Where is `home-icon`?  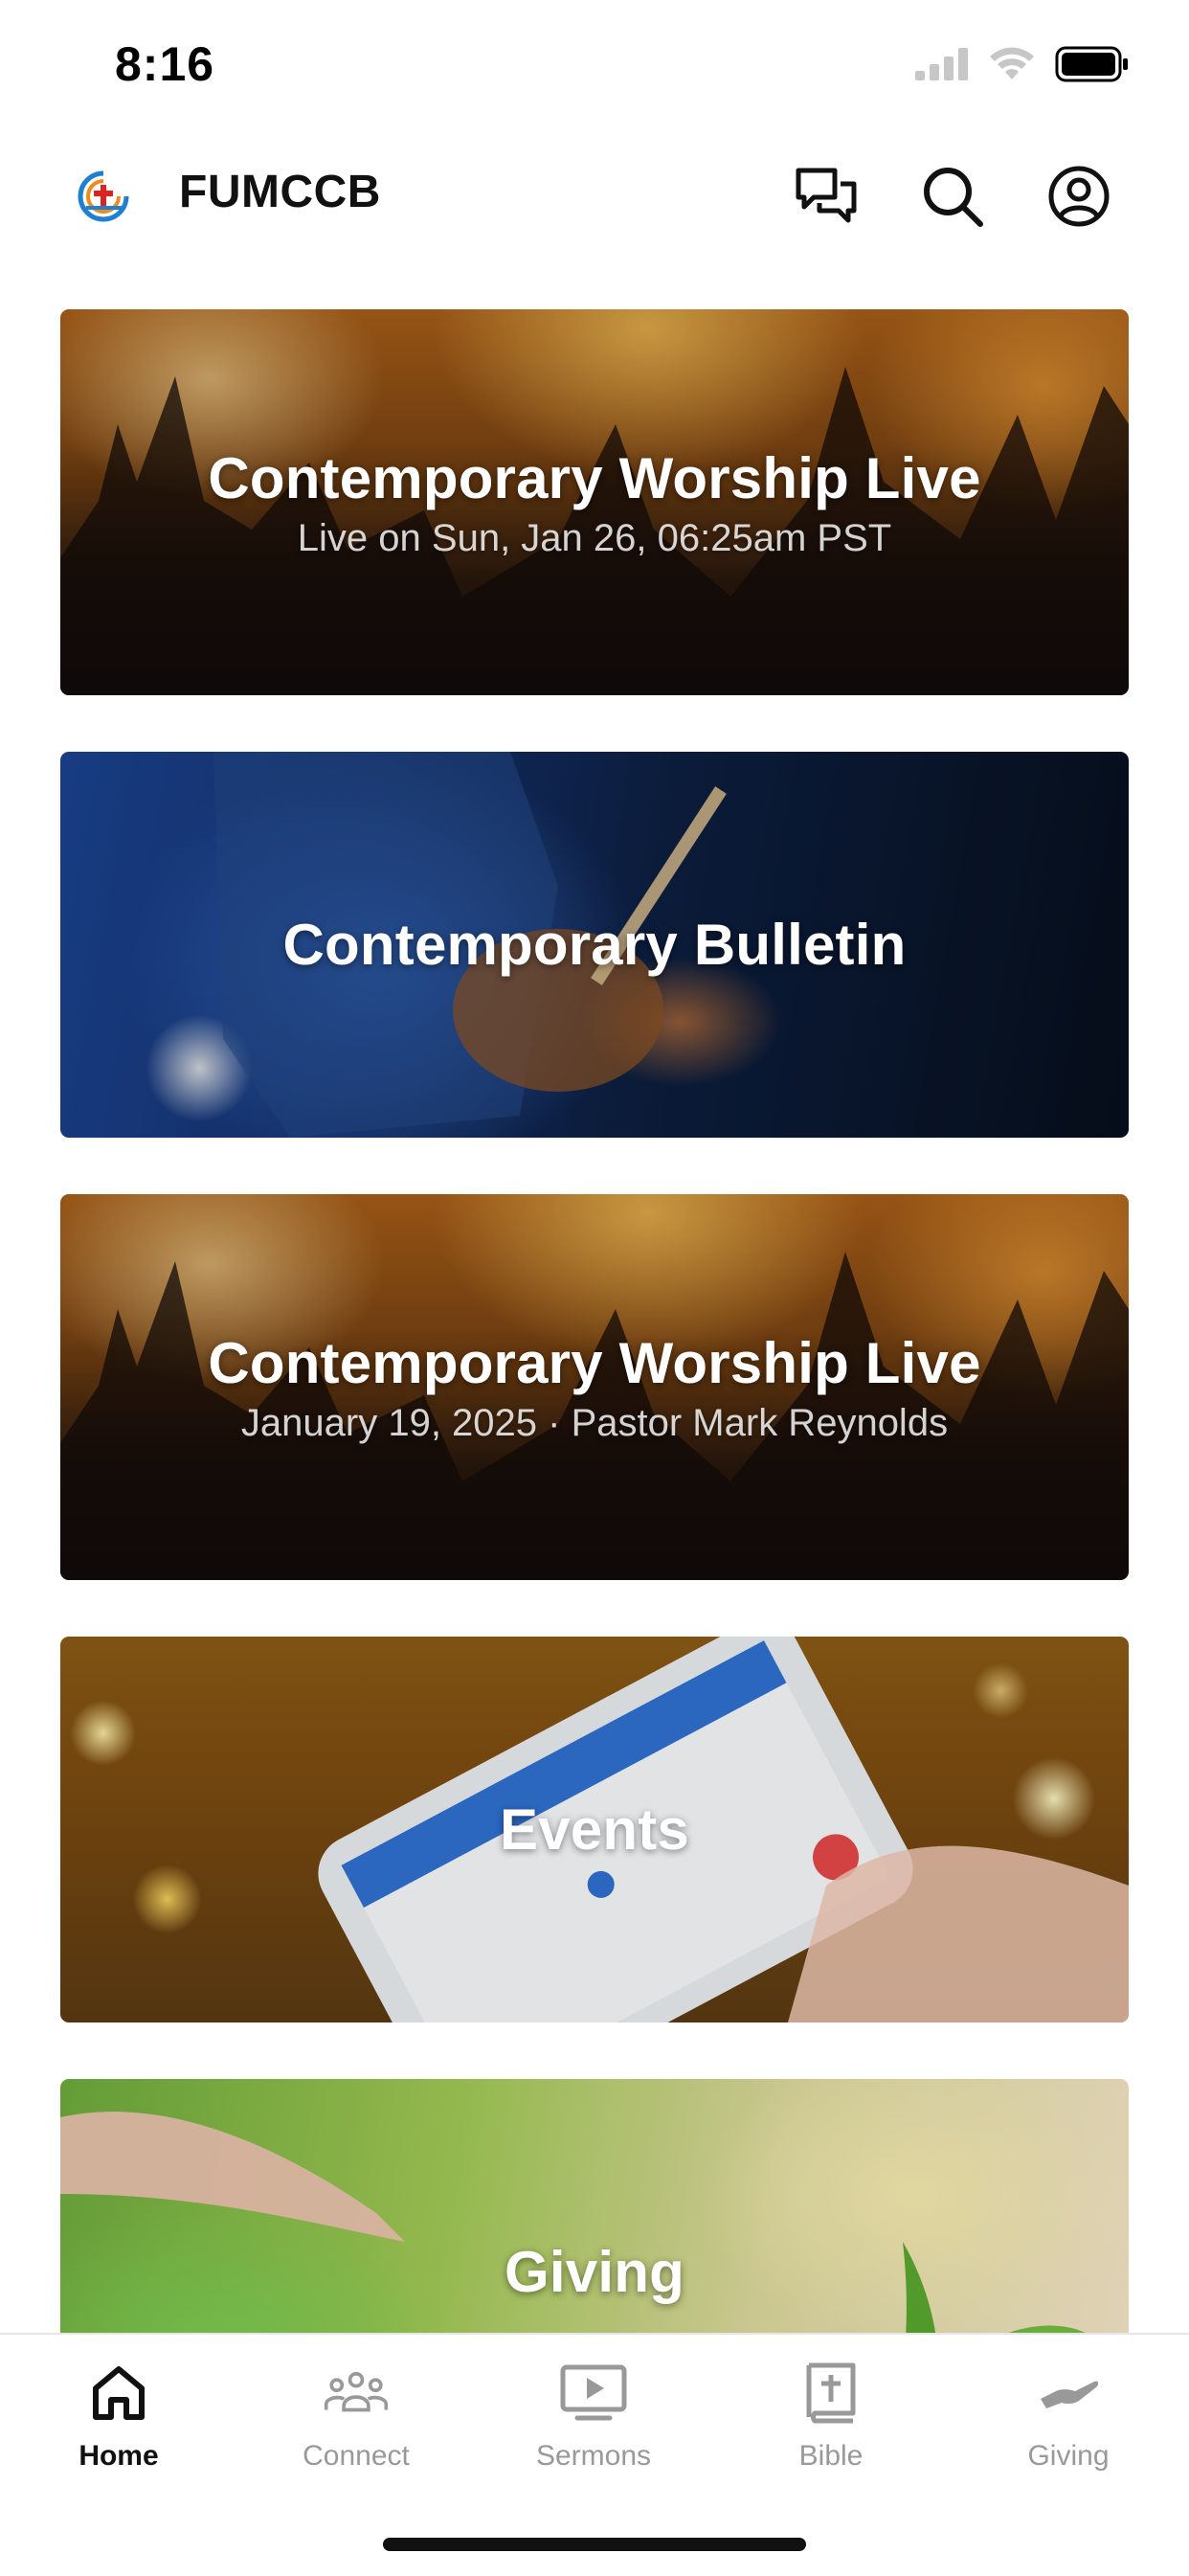
home-icon is located at coordinates (119, 2393).